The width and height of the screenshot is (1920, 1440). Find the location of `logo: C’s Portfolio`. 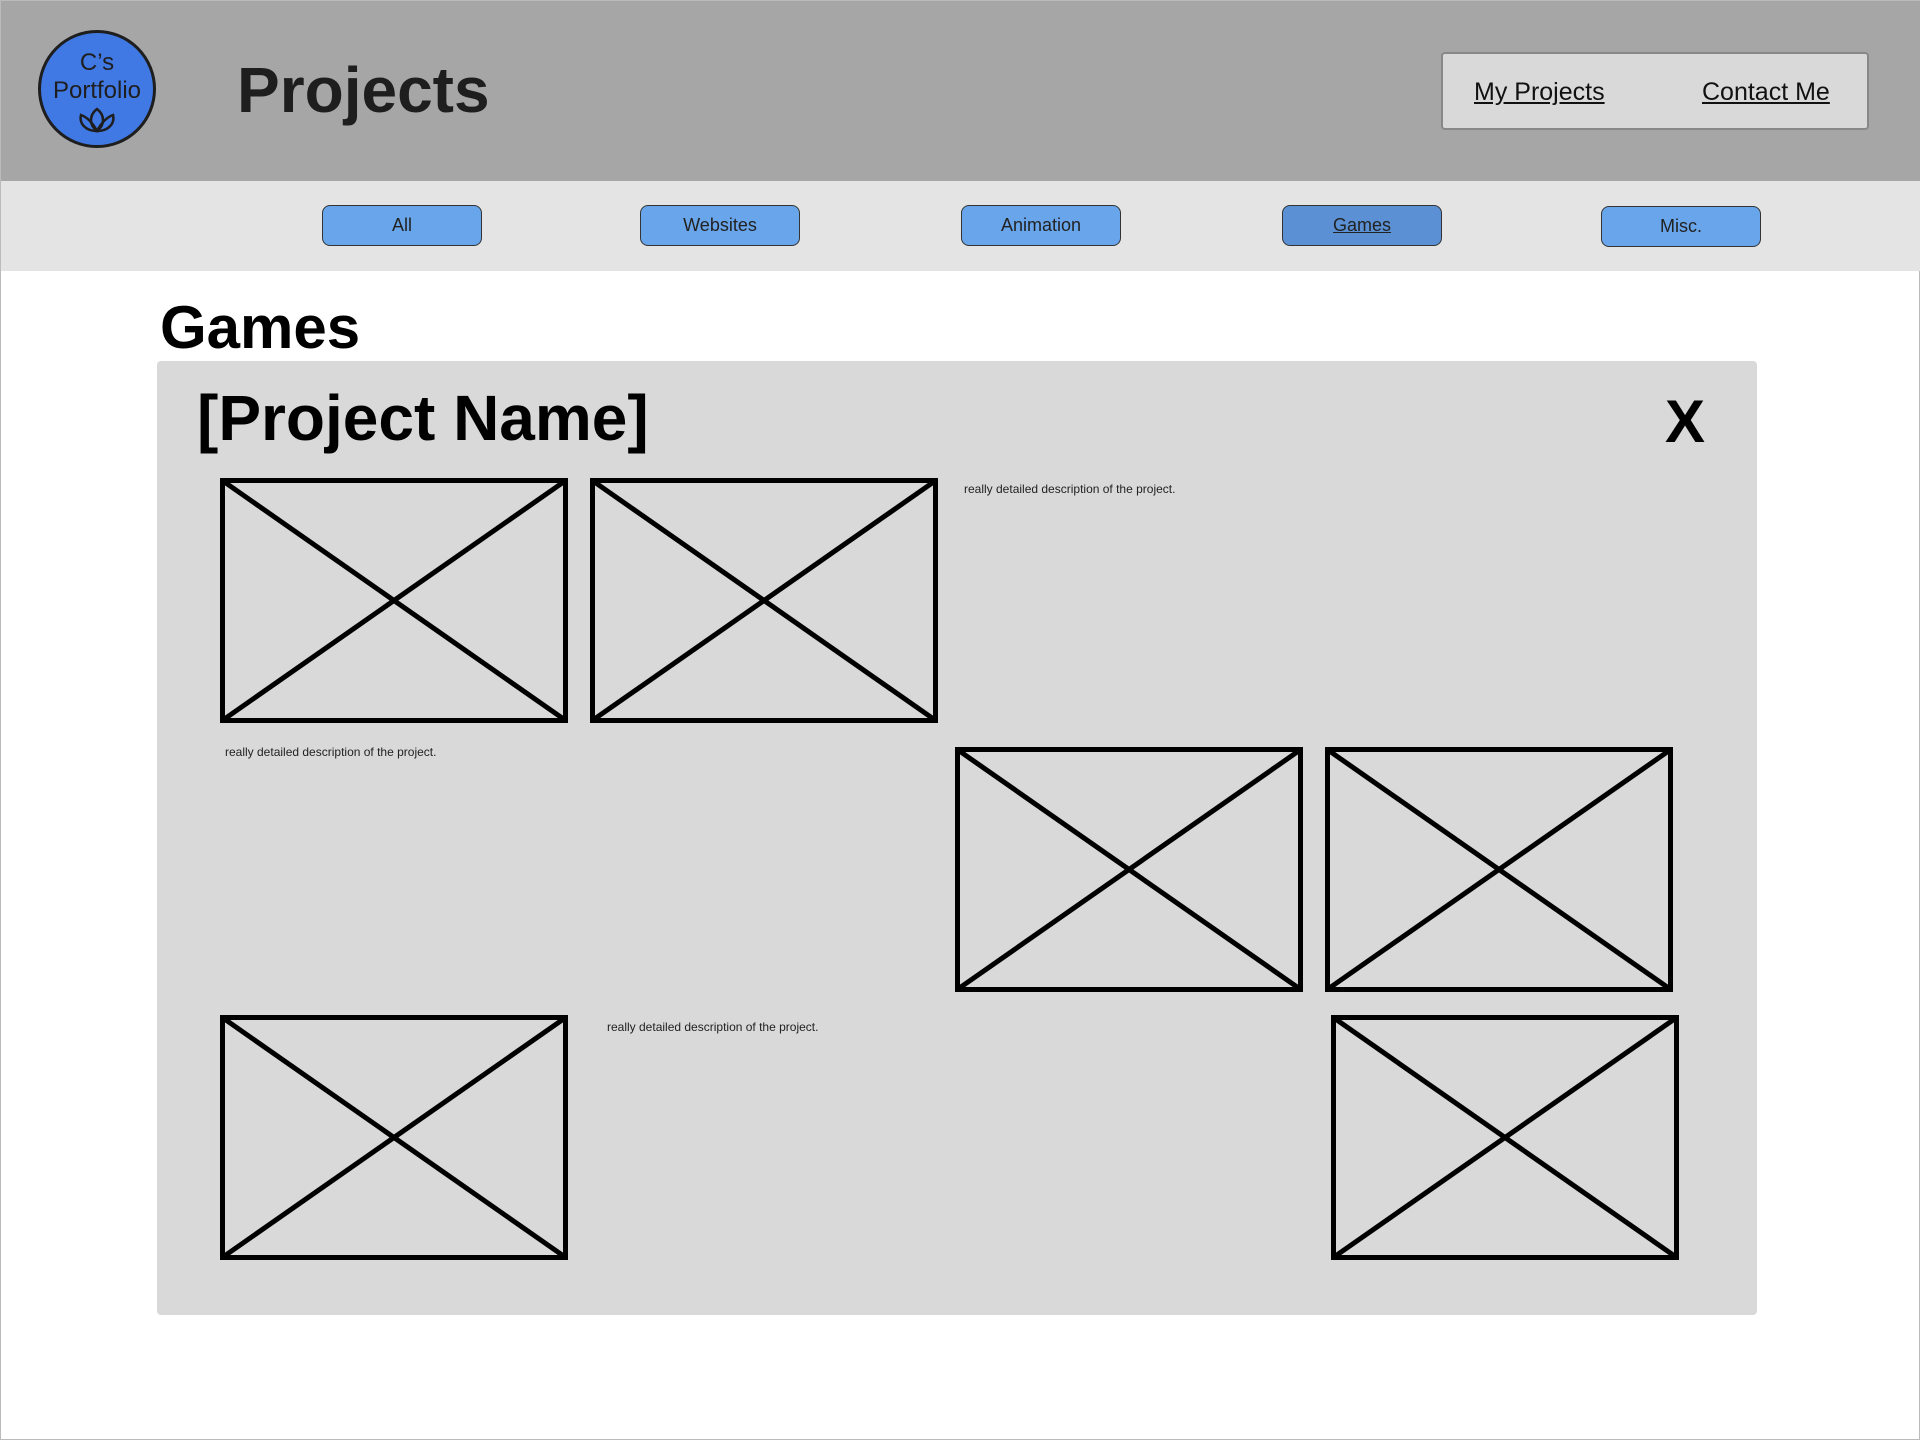

logo: C’s Portfolio is located at coordinates (97, 89).